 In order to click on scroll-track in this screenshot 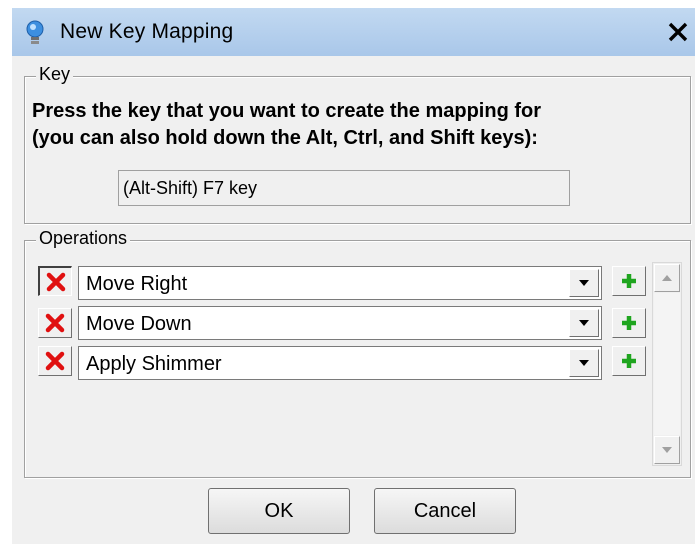, I will do `click(667, 364)`.